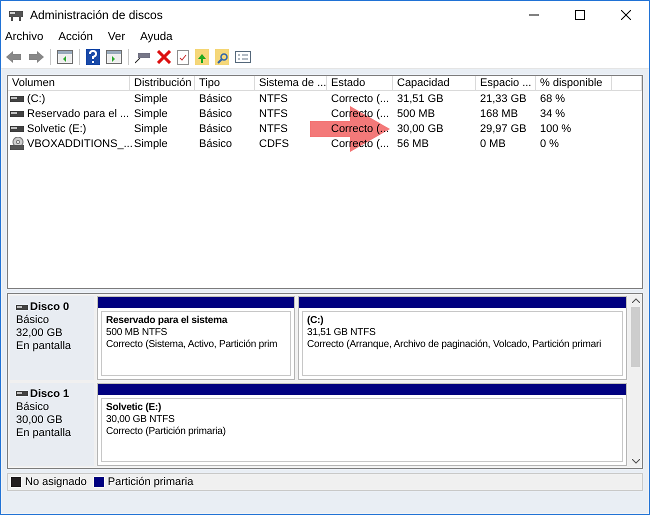 This screenshot has height=515, width=650. I want to click on scroll-down-icon, so click(636, 461).